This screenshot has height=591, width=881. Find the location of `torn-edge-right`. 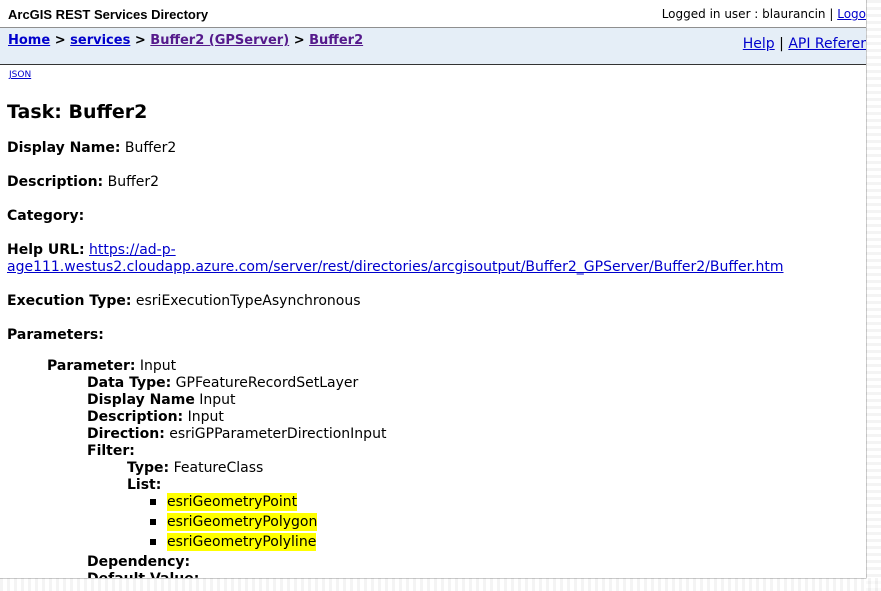

torn-edge-right is located at coordinates (873, 295).